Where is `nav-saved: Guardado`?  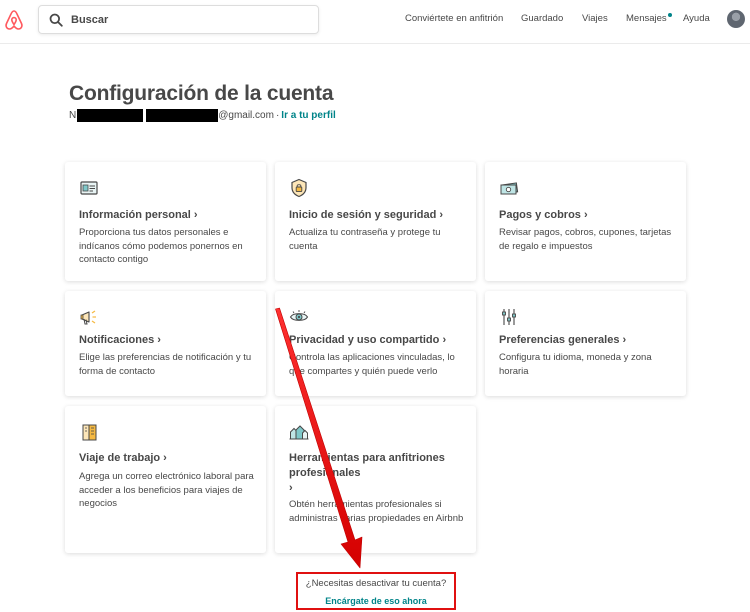
nav-saved: Guardado is located at coordinates (542, 18).